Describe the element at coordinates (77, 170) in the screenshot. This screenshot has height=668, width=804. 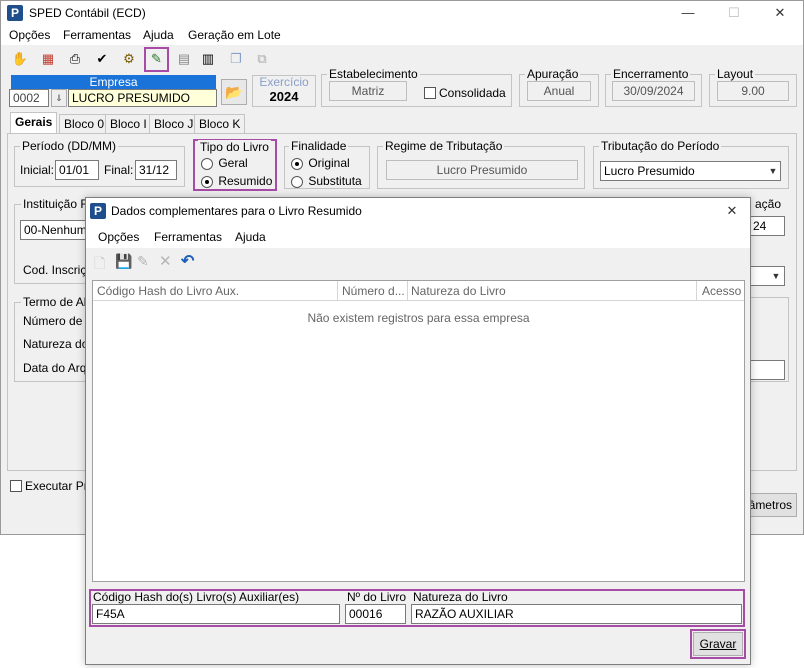
I see `inicial-field: 01/01` at that location.